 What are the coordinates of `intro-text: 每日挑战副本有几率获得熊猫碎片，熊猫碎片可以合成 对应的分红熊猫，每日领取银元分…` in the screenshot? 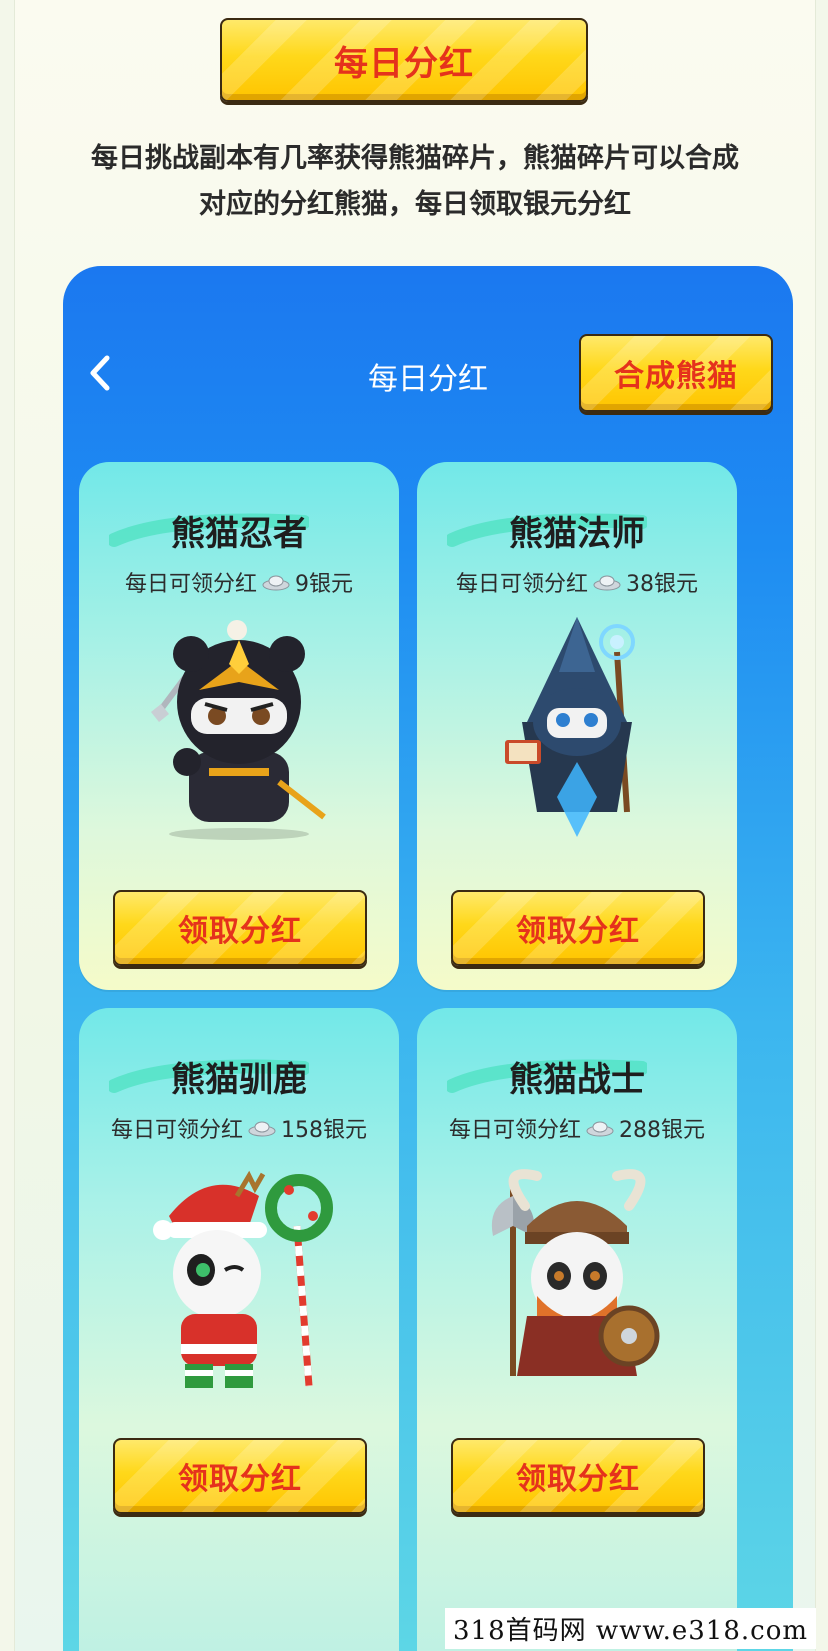 It's located at (415, 182).